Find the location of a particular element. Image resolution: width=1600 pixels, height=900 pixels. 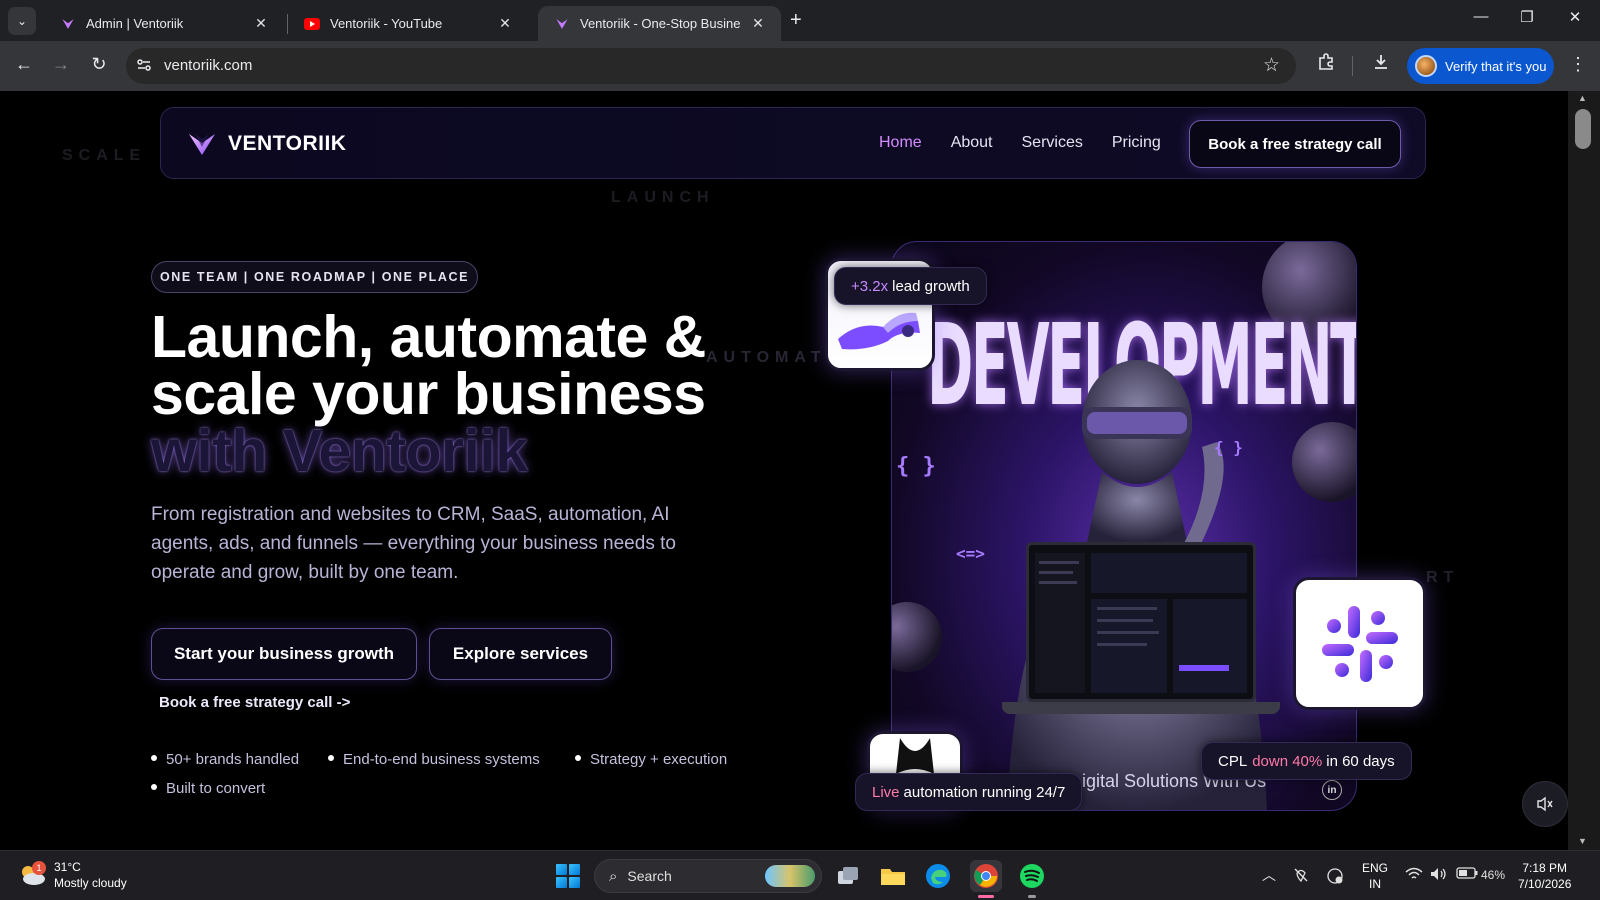

slack-card is located at coordinates (1359, 643).